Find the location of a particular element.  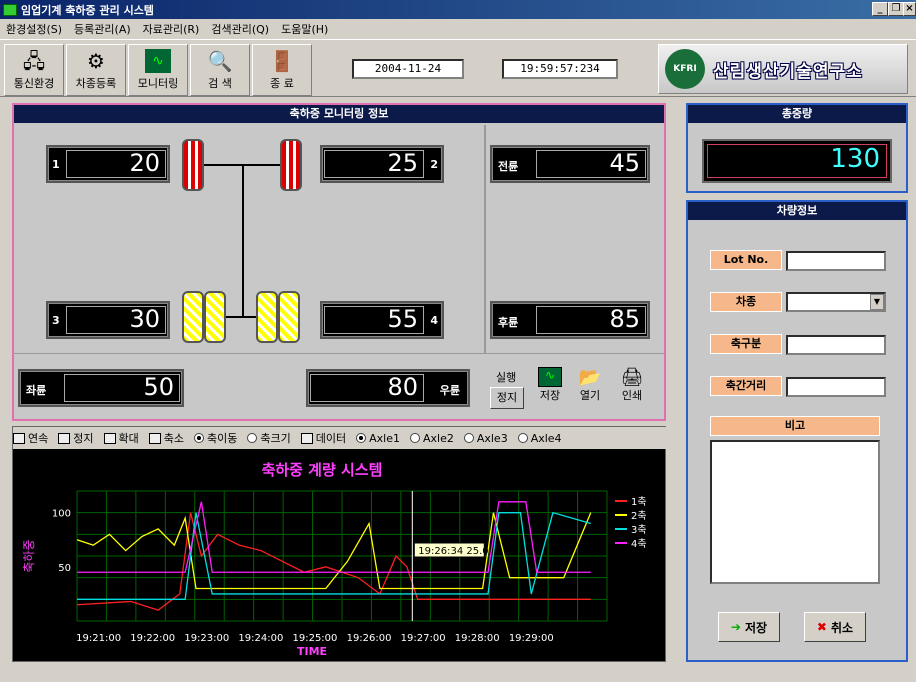

window-title: 임업기계 축하중 관리 시스템 is located at coordinates (87, 10).